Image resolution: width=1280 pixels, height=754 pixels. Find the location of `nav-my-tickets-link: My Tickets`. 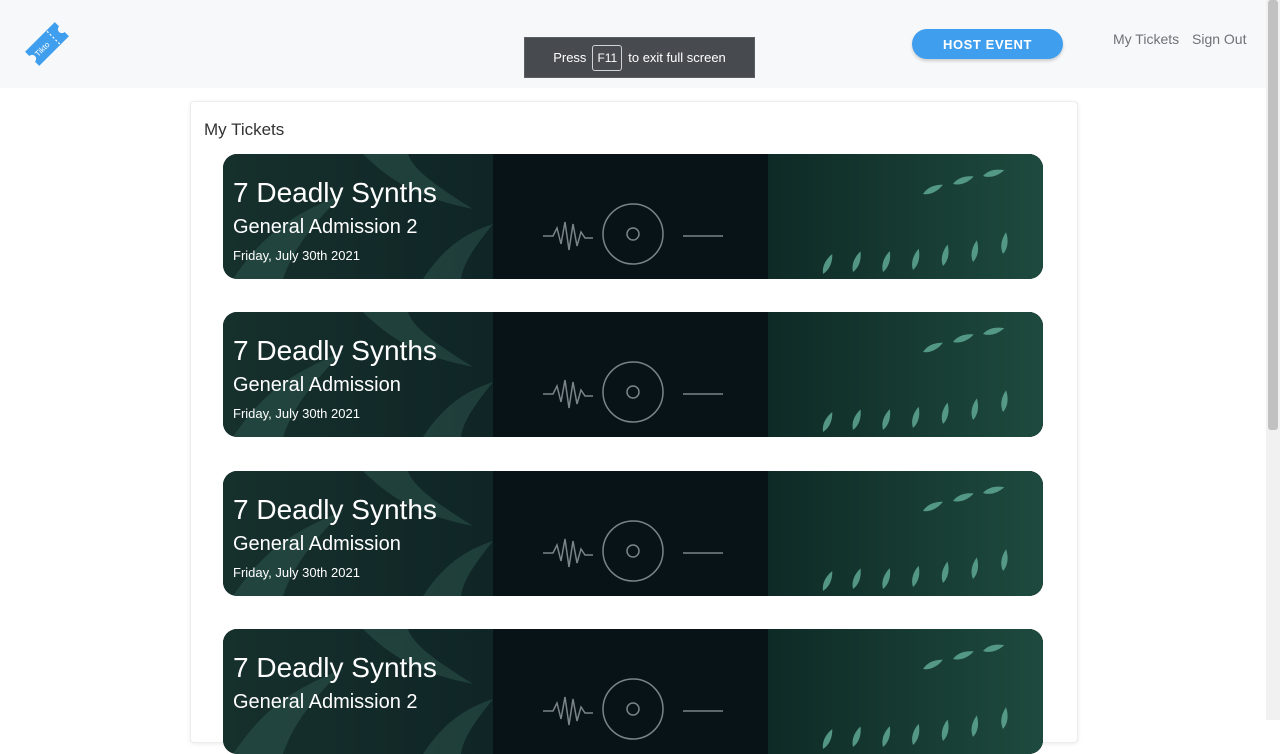

nav-my-tickets-link: My Tickets is located at coordinates (1146, 39).